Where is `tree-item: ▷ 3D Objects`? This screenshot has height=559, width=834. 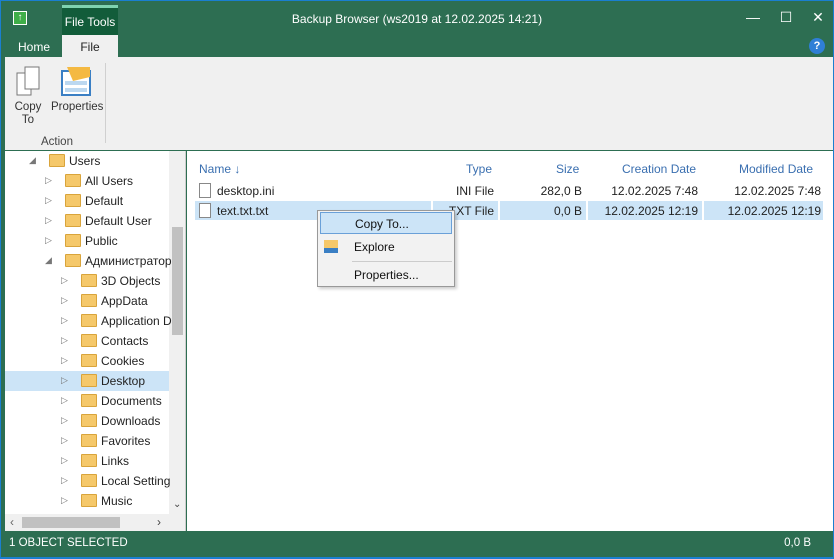 tree-item: ▷ 3D Objects is located at coordinates (87, 281).